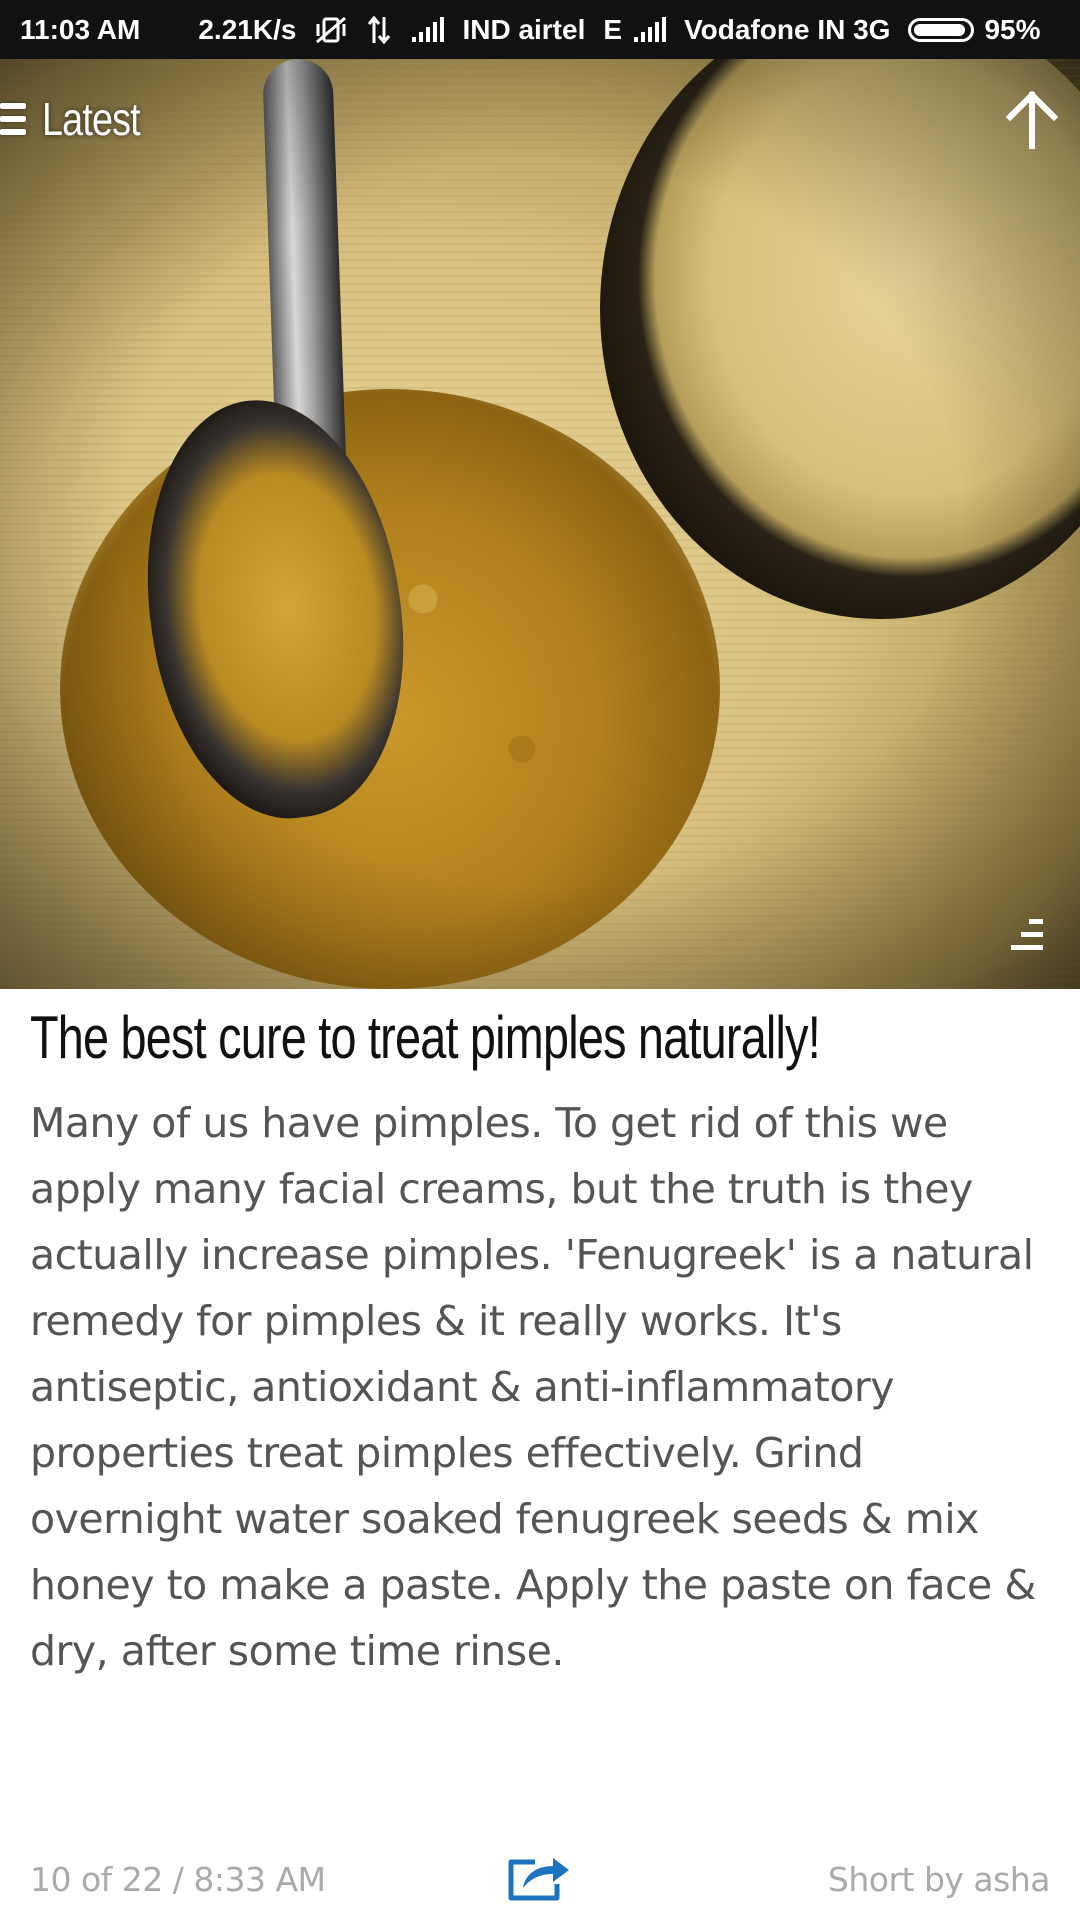  Describe the element at coordinates (1027, 935) in the screenshot. I see `image-options-icon` at that location.